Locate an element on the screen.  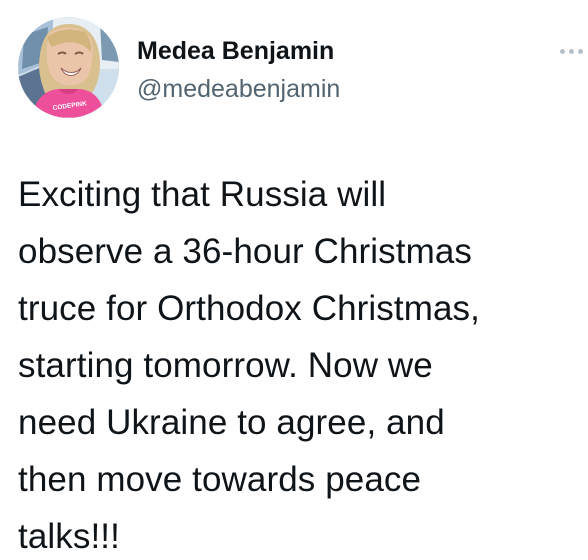
avatar-image: CODEPINK is located at coordinates (68, 67).